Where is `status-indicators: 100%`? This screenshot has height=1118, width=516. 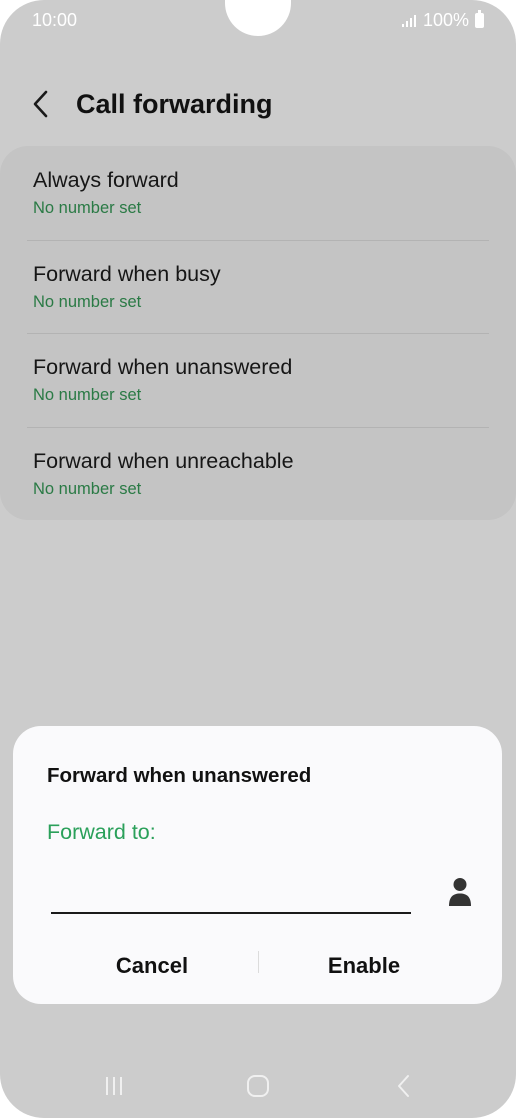 status-indicators: 100% is located at coordinates (442, 20).